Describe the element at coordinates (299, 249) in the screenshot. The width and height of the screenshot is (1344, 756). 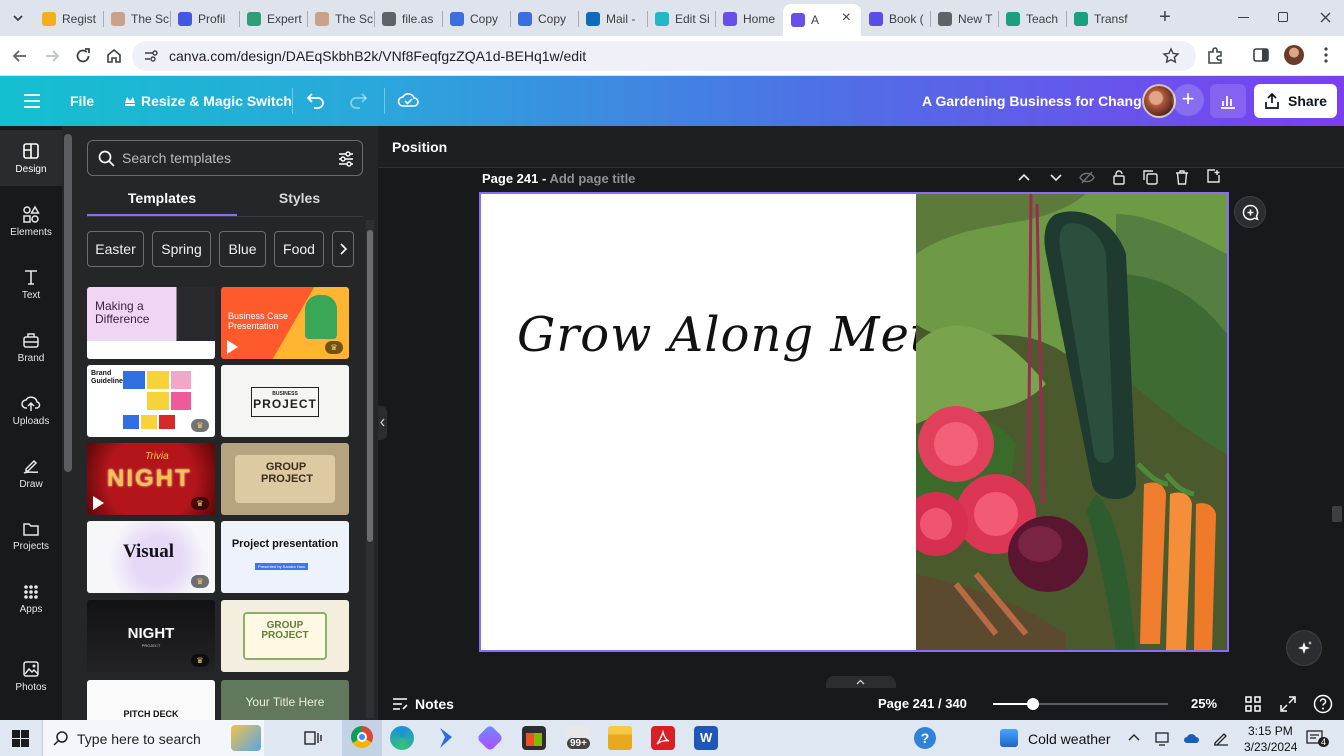
I see `chip-food: Food` at that location.